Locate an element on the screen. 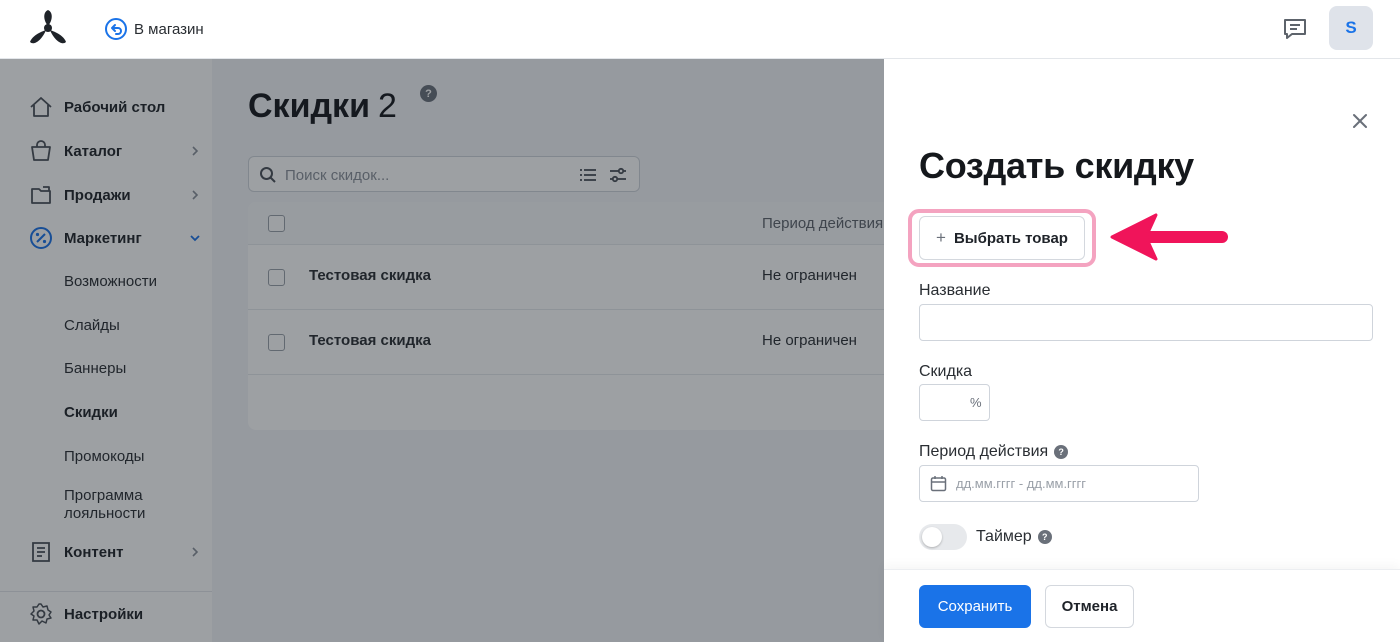 The image size is (1400, 642). pointer-arrow-icon is located at coordinates (1169, 237).